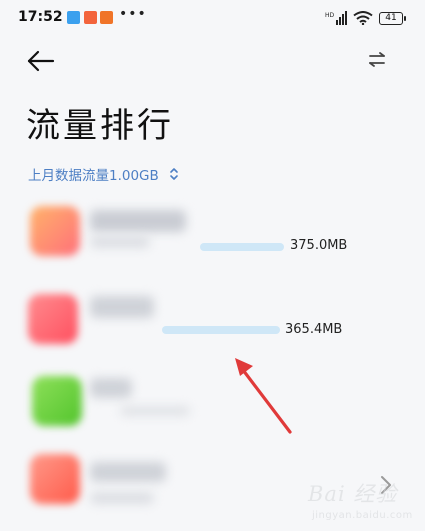 The width and height of the screenshot is (425, 531). Describe the element at coordinates (353, 494) in the screenshot. I see `watermark-main: Bai 经验` at that location.